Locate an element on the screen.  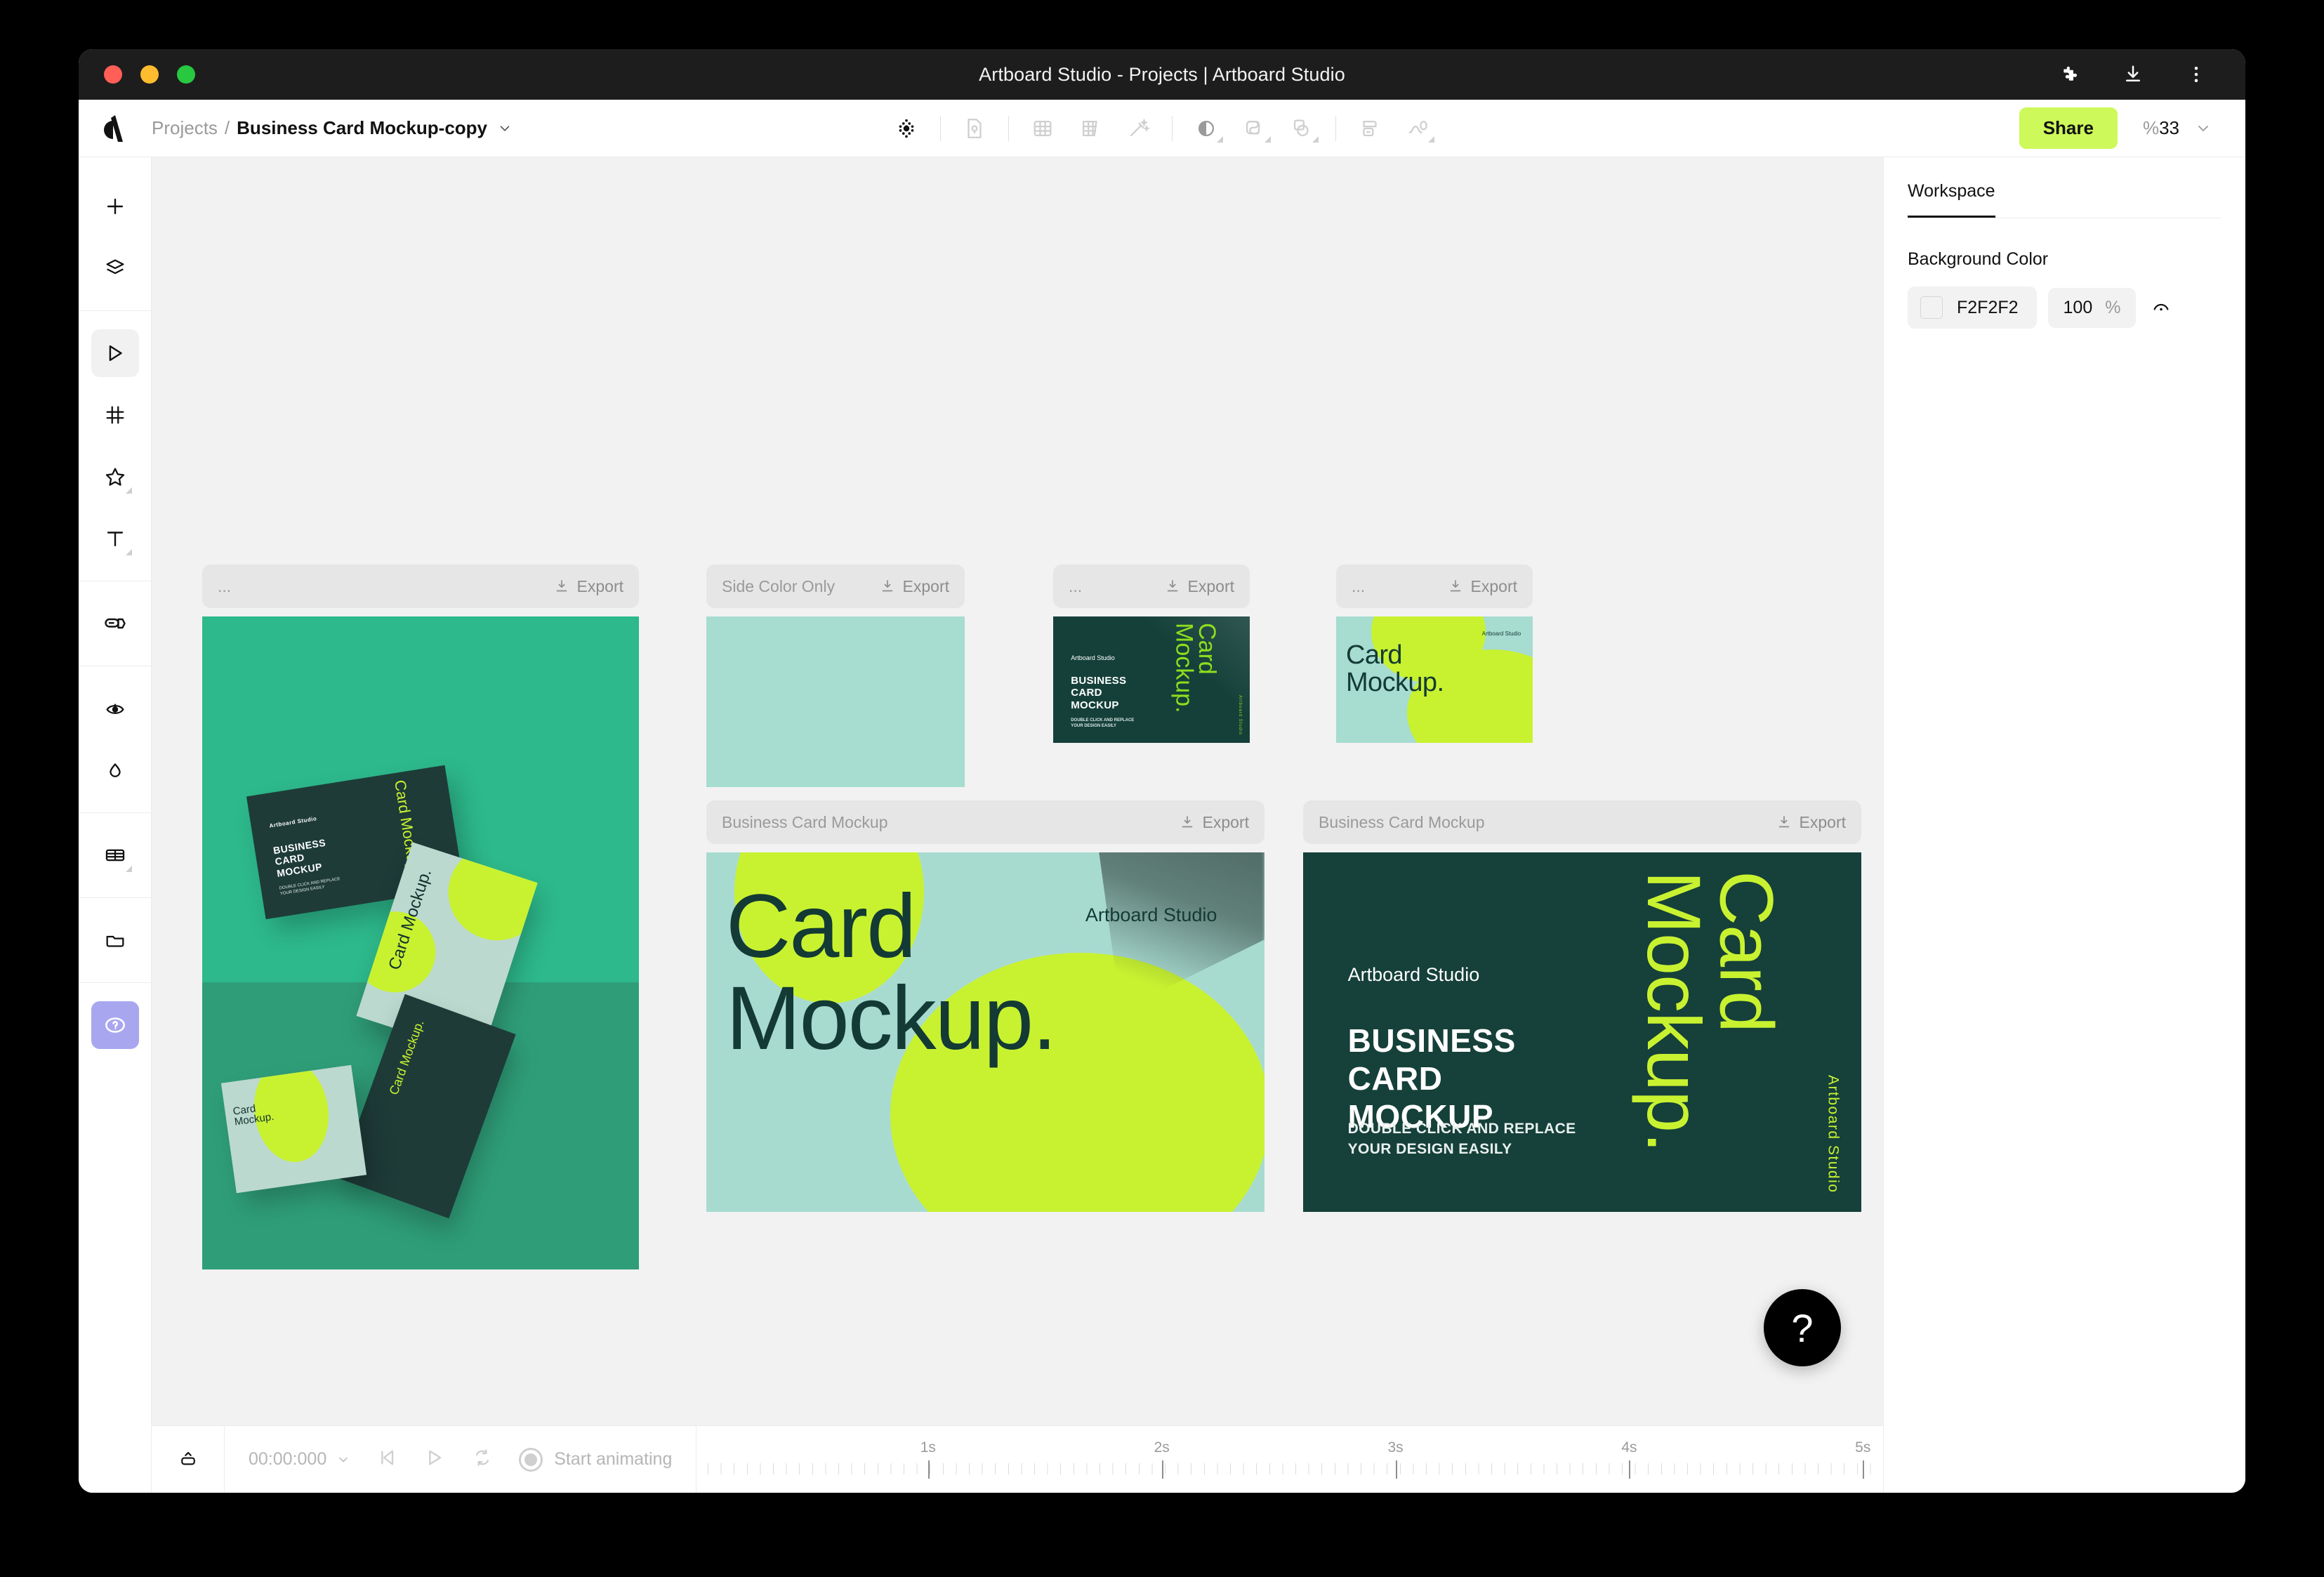
start-animating-button: Start animating is located at coordinates (595, 1459).